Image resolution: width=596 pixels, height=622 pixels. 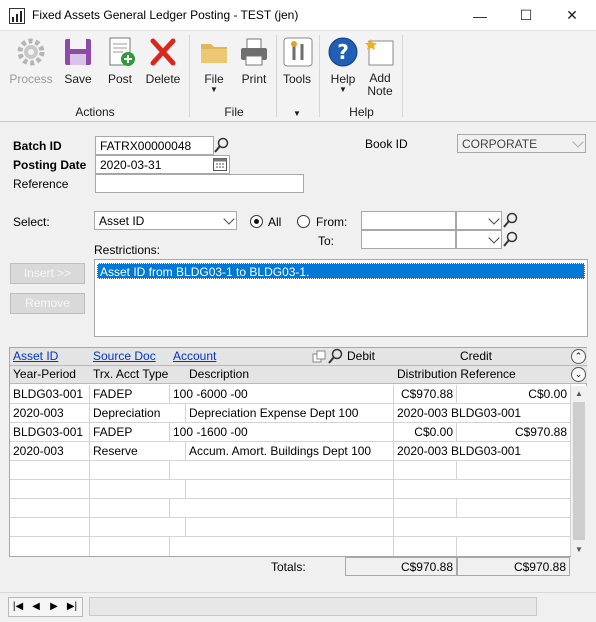 I want to click on collapse-rows-button: ⌃, so click(x=579, y=357).